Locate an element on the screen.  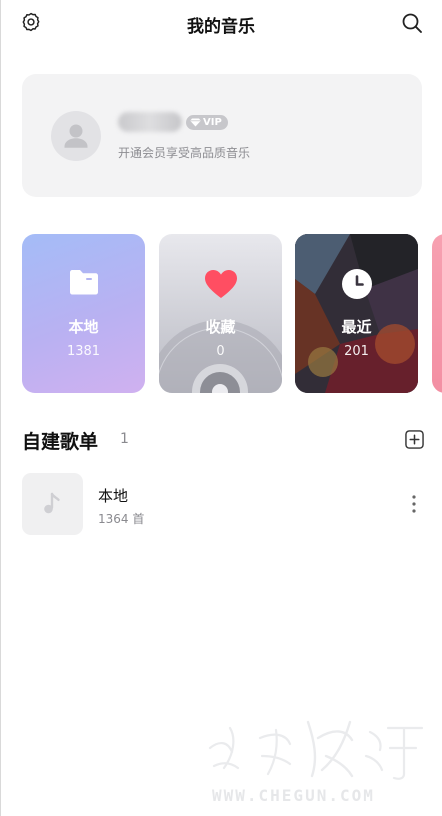
vip-badge: VIP is located at coordinates (207, 122).